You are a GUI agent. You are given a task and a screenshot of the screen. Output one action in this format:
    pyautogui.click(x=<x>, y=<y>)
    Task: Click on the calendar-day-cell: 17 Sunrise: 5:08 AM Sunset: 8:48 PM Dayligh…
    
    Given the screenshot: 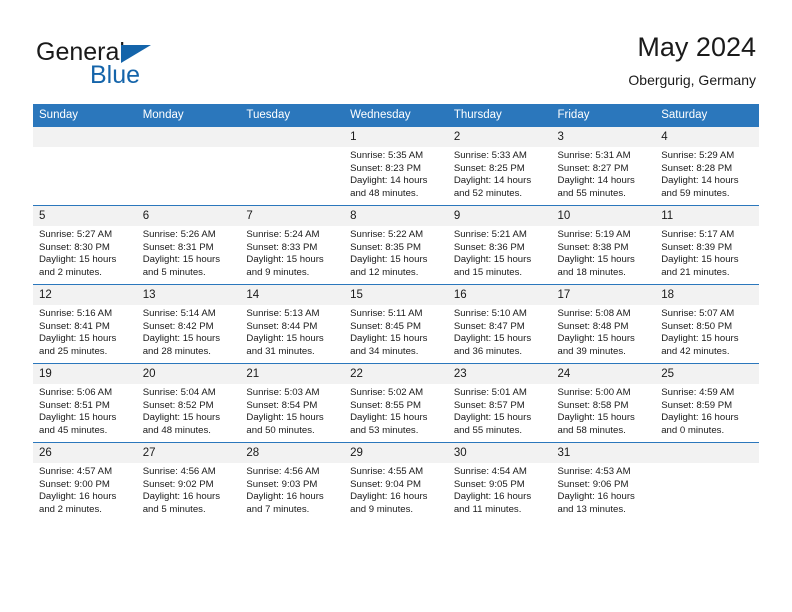 What is the action you would take?
    pyautogui.click(x=603, y=324)
    